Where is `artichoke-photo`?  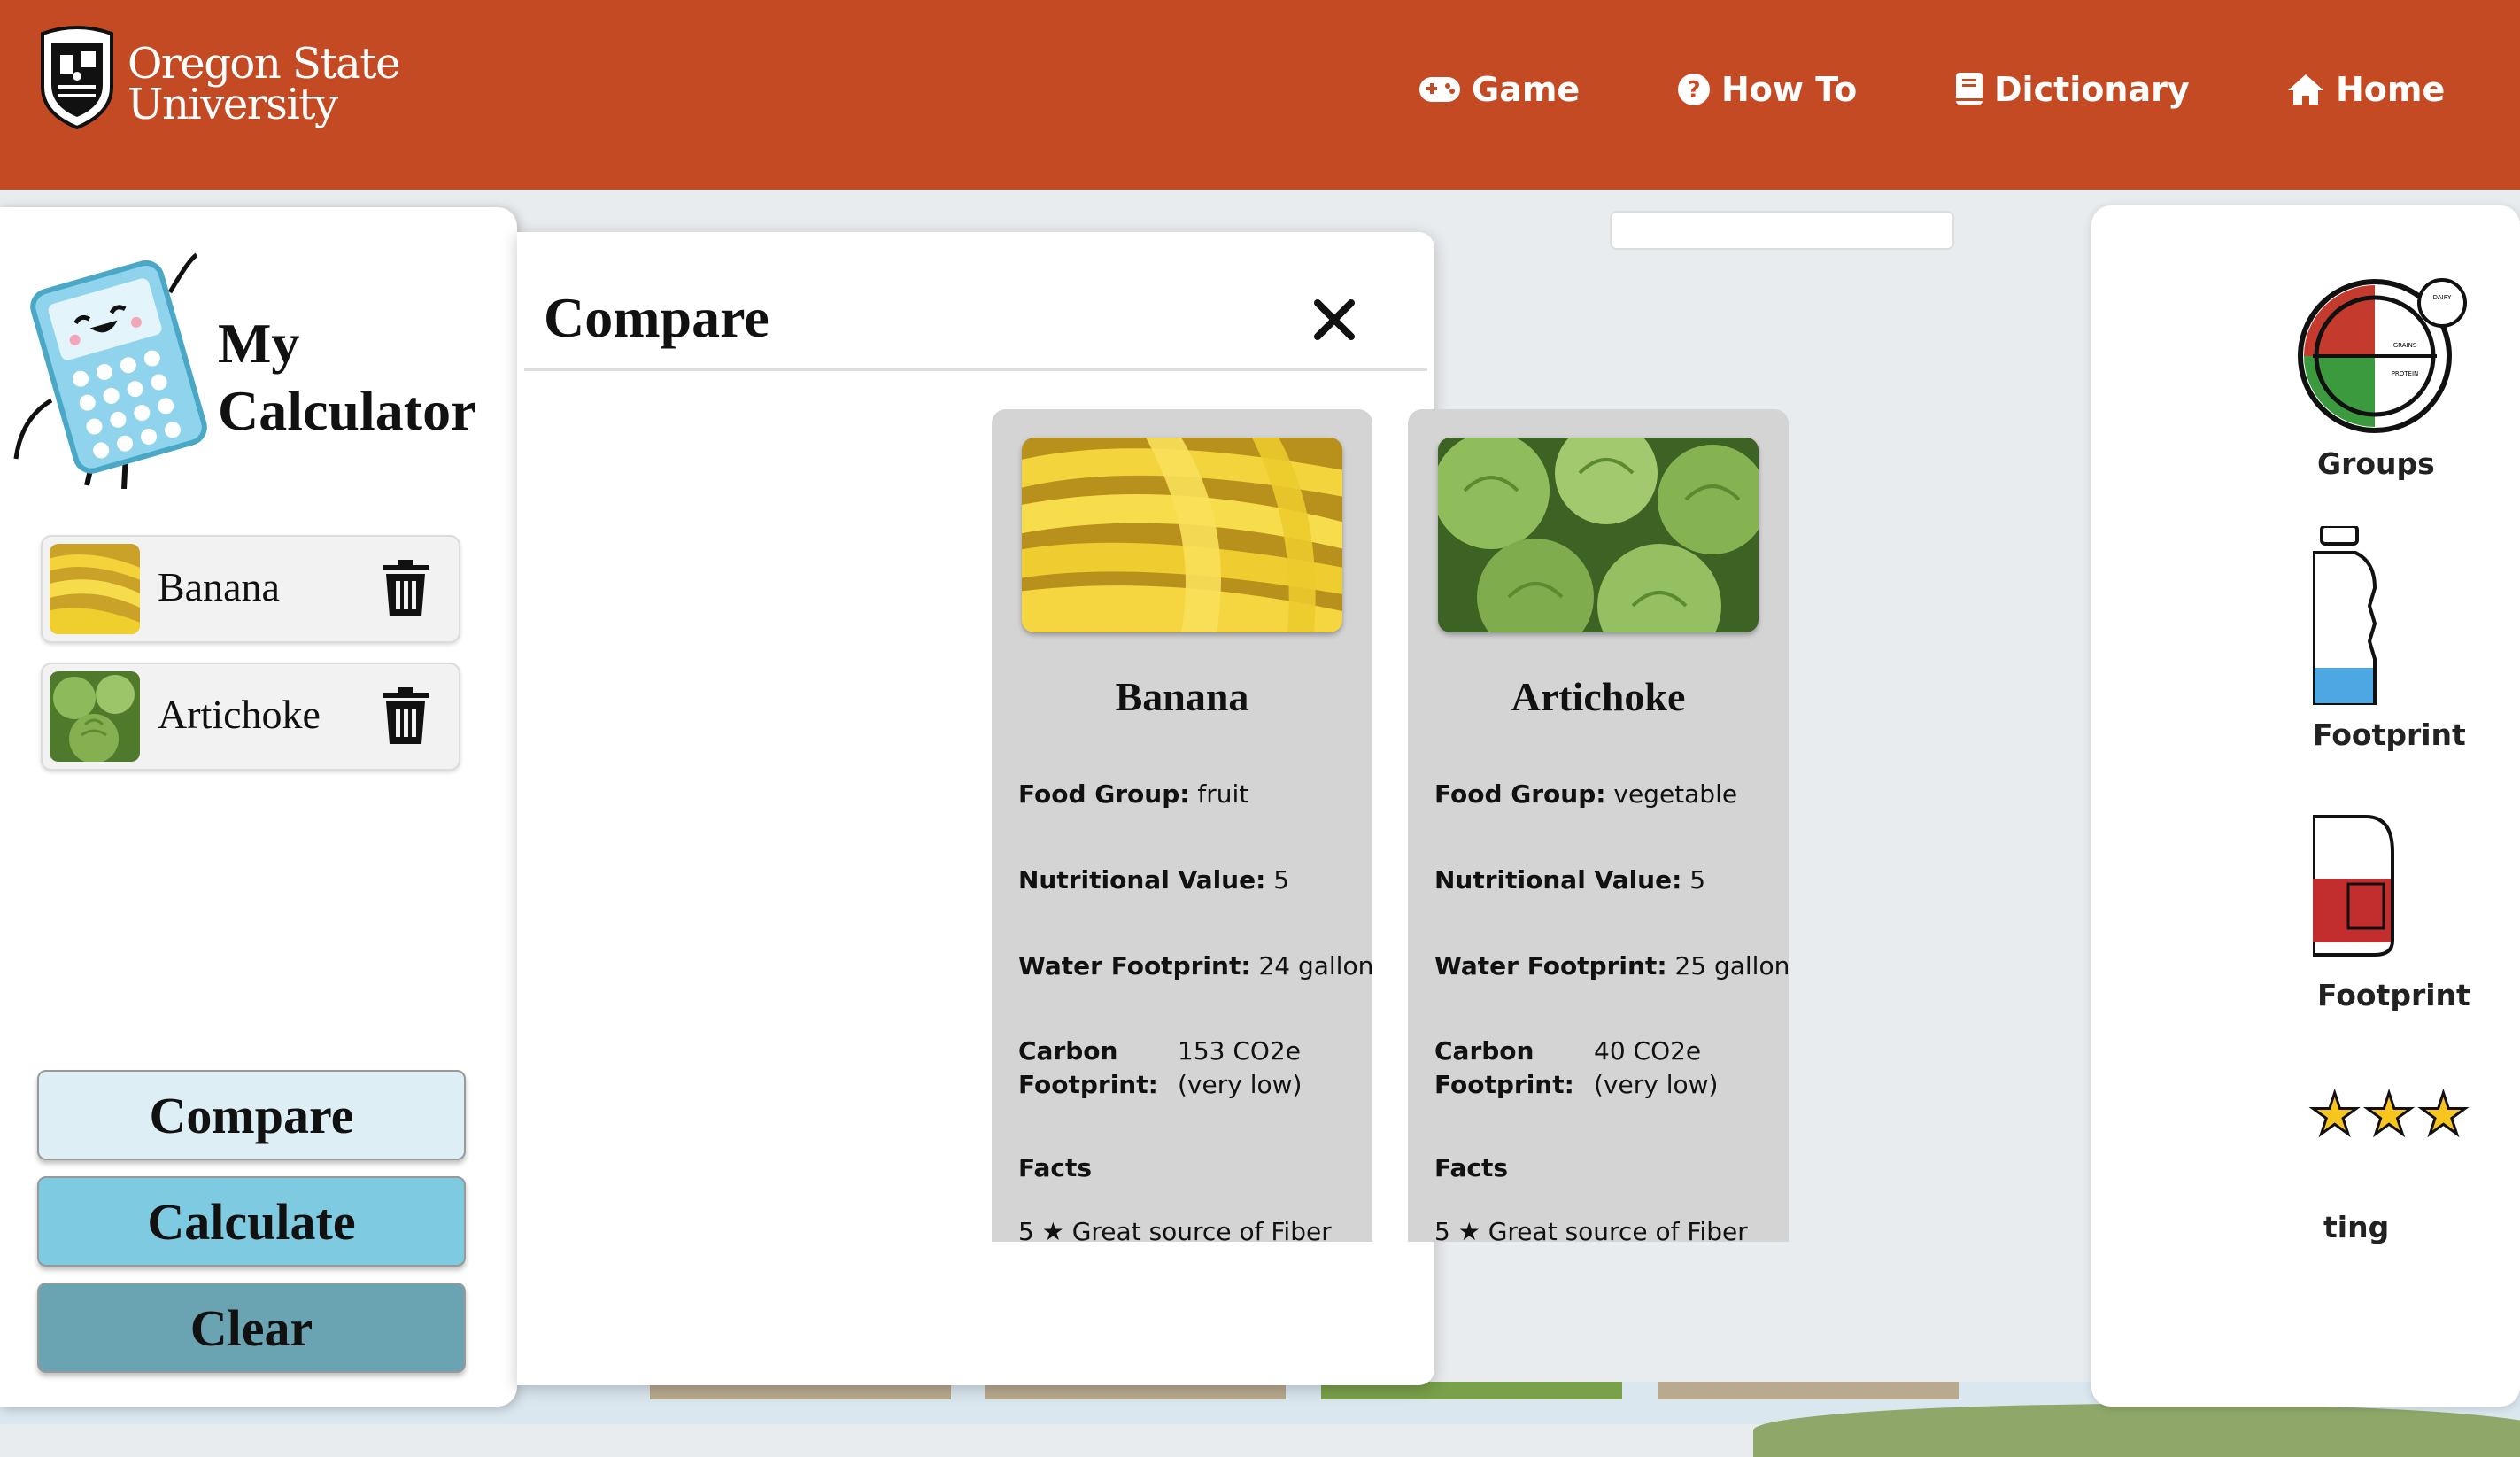 artichoke-photo is located at coordinates (1598, 535).